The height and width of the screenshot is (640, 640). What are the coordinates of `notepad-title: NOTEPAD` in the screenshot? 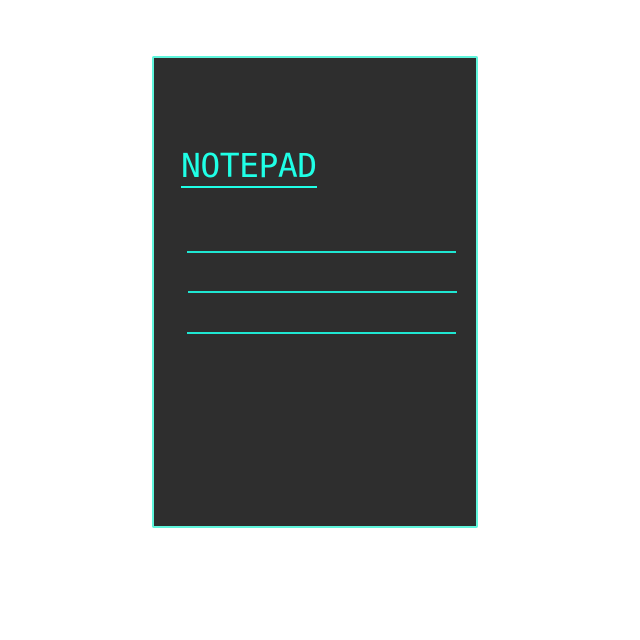 It's located at (249, 168).